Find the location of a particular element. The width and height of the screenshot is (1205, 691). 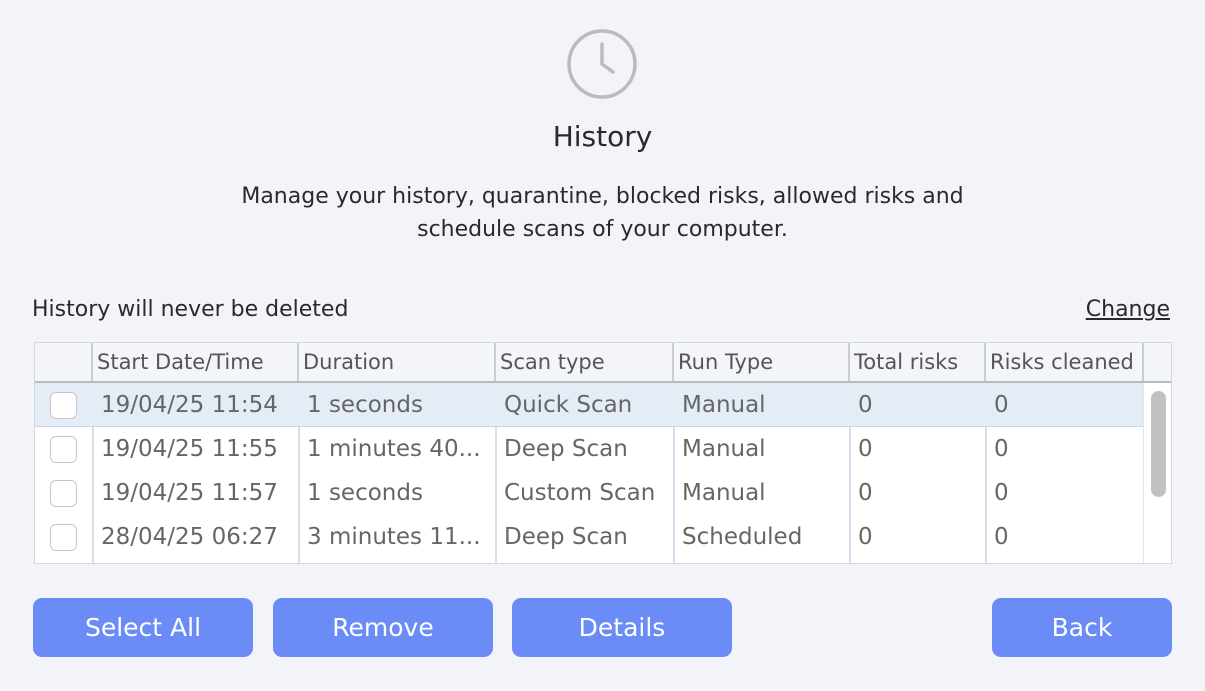

cell-scan-type: Custom Scan is located at coordinates (580, 493).